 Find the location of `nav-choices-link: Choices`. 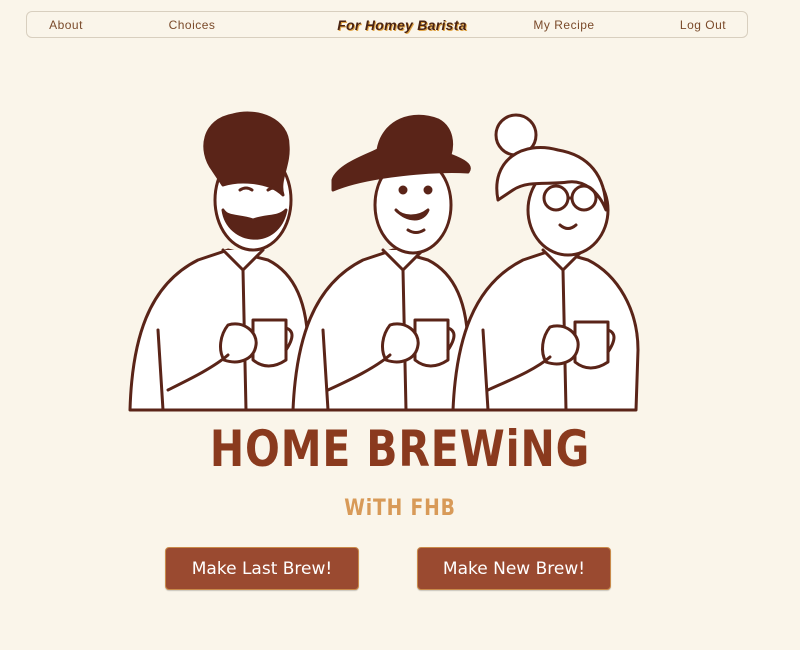

nav-choices-link: Choices is located at coordinates (192, 25).